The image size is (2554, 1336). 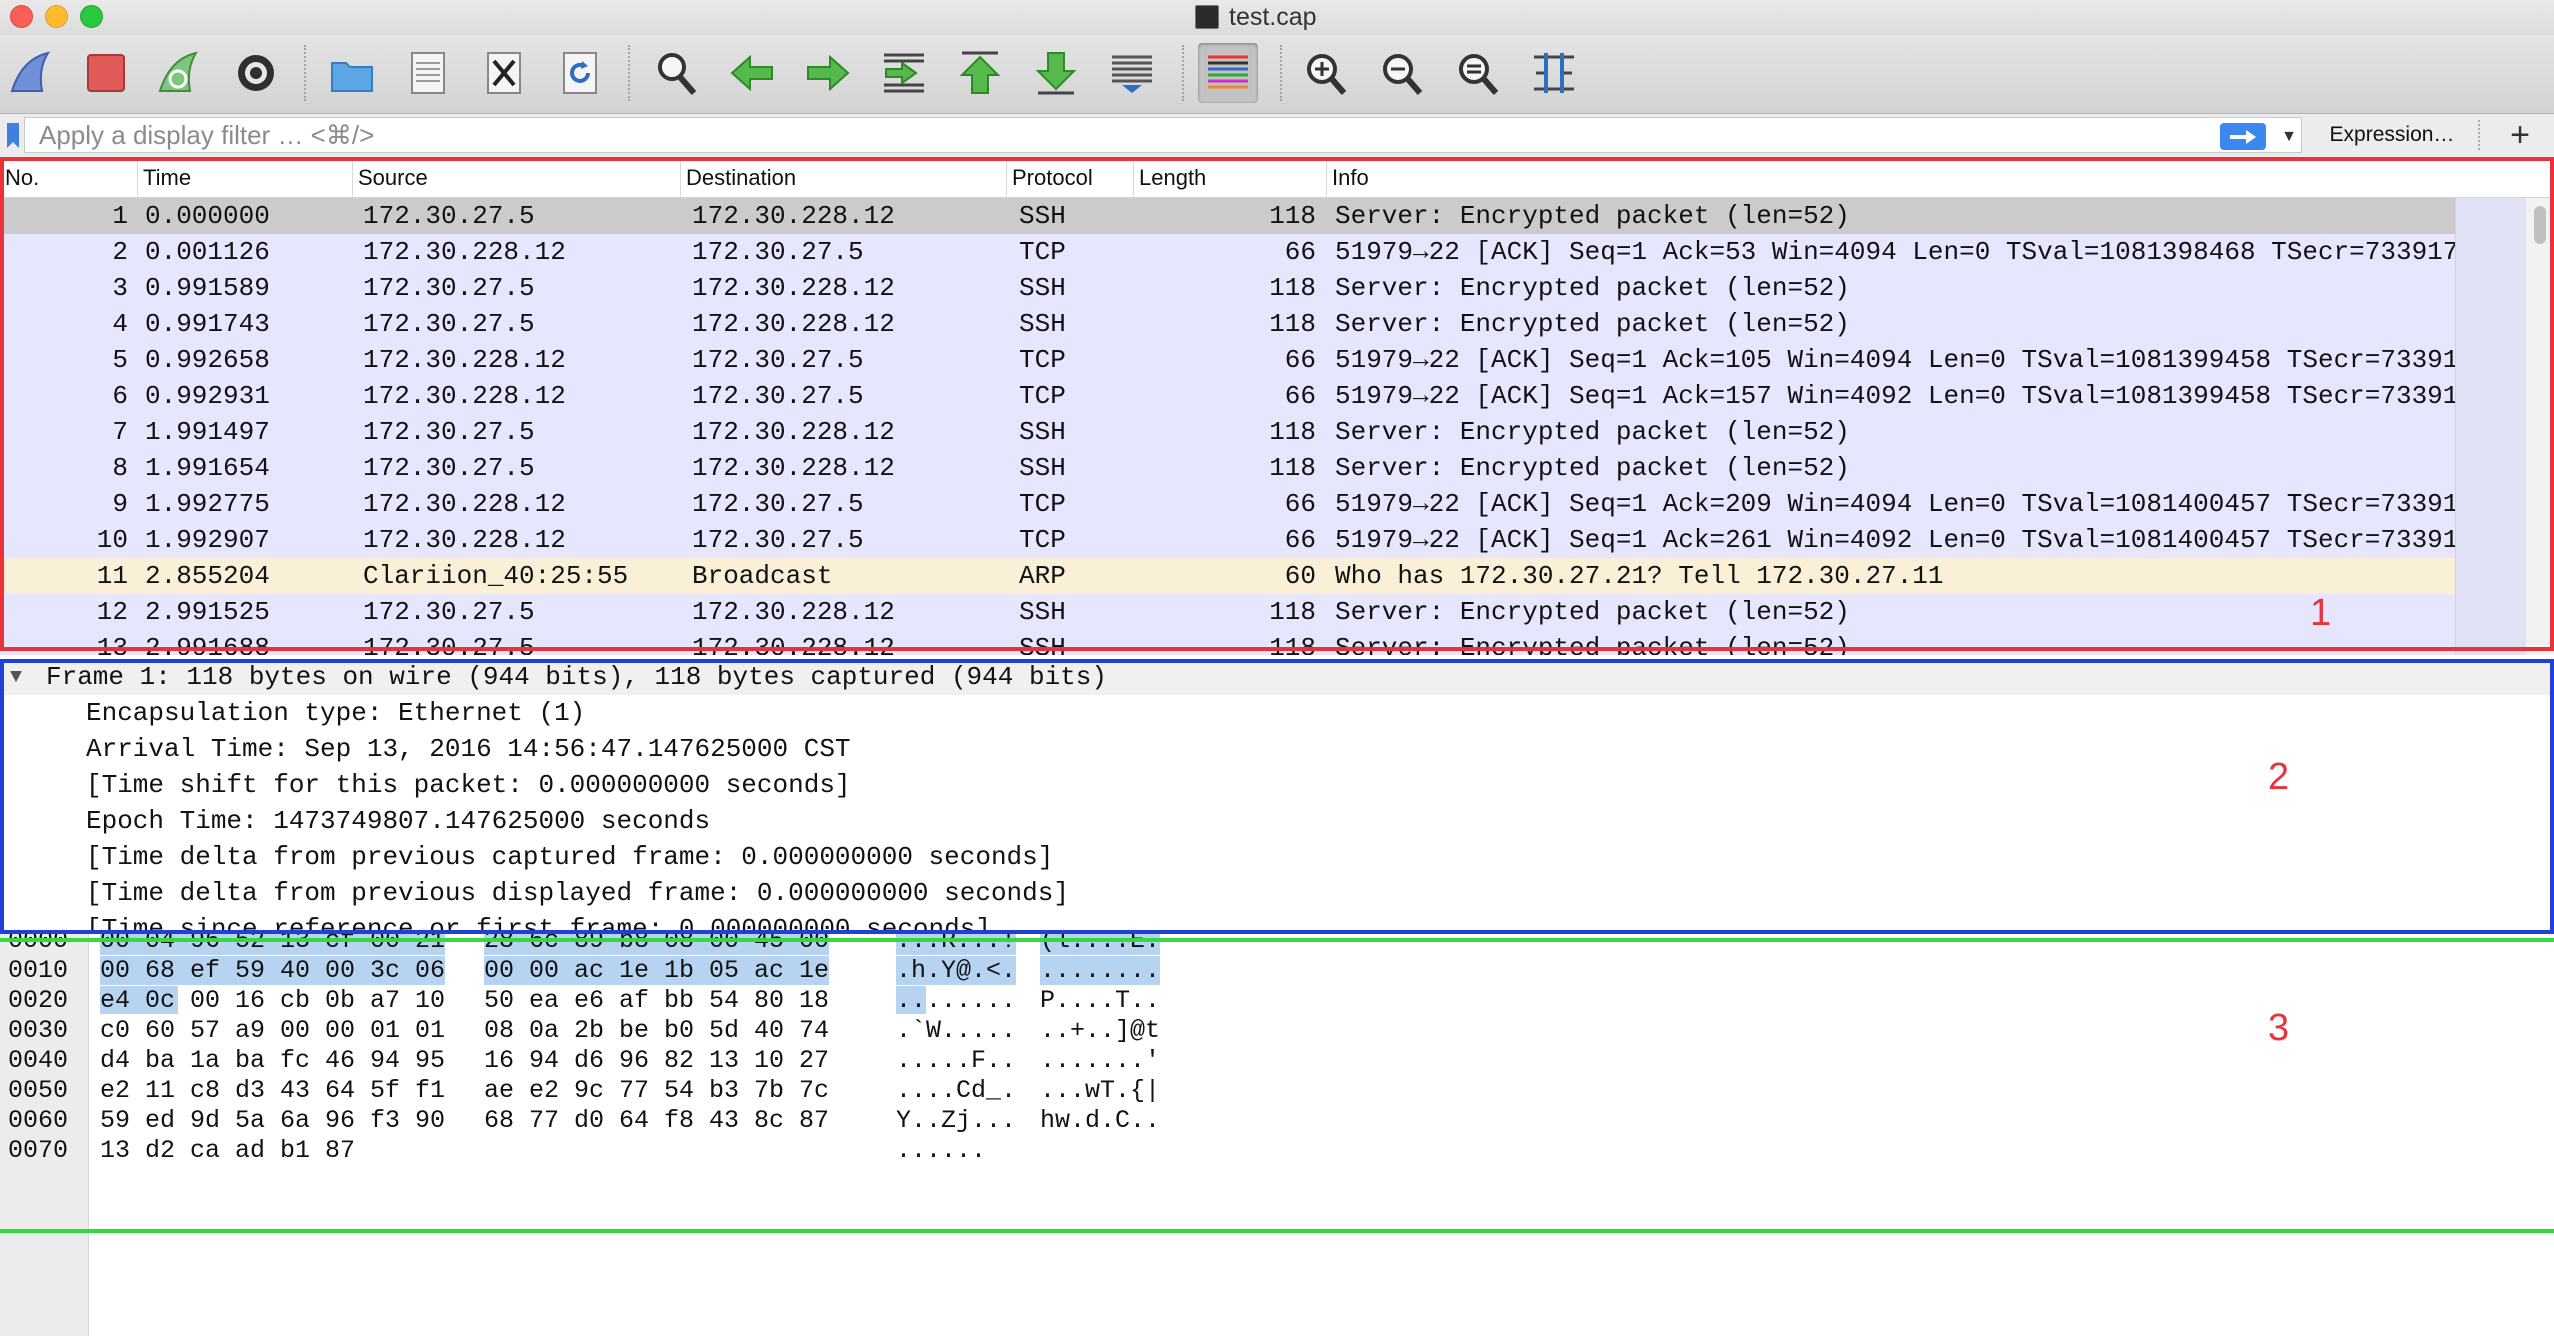 What do you see at coordinates (1100, 943) in the screenshot?
I see `ascii-right: (l....E.` at bounding box center [1100, 943].